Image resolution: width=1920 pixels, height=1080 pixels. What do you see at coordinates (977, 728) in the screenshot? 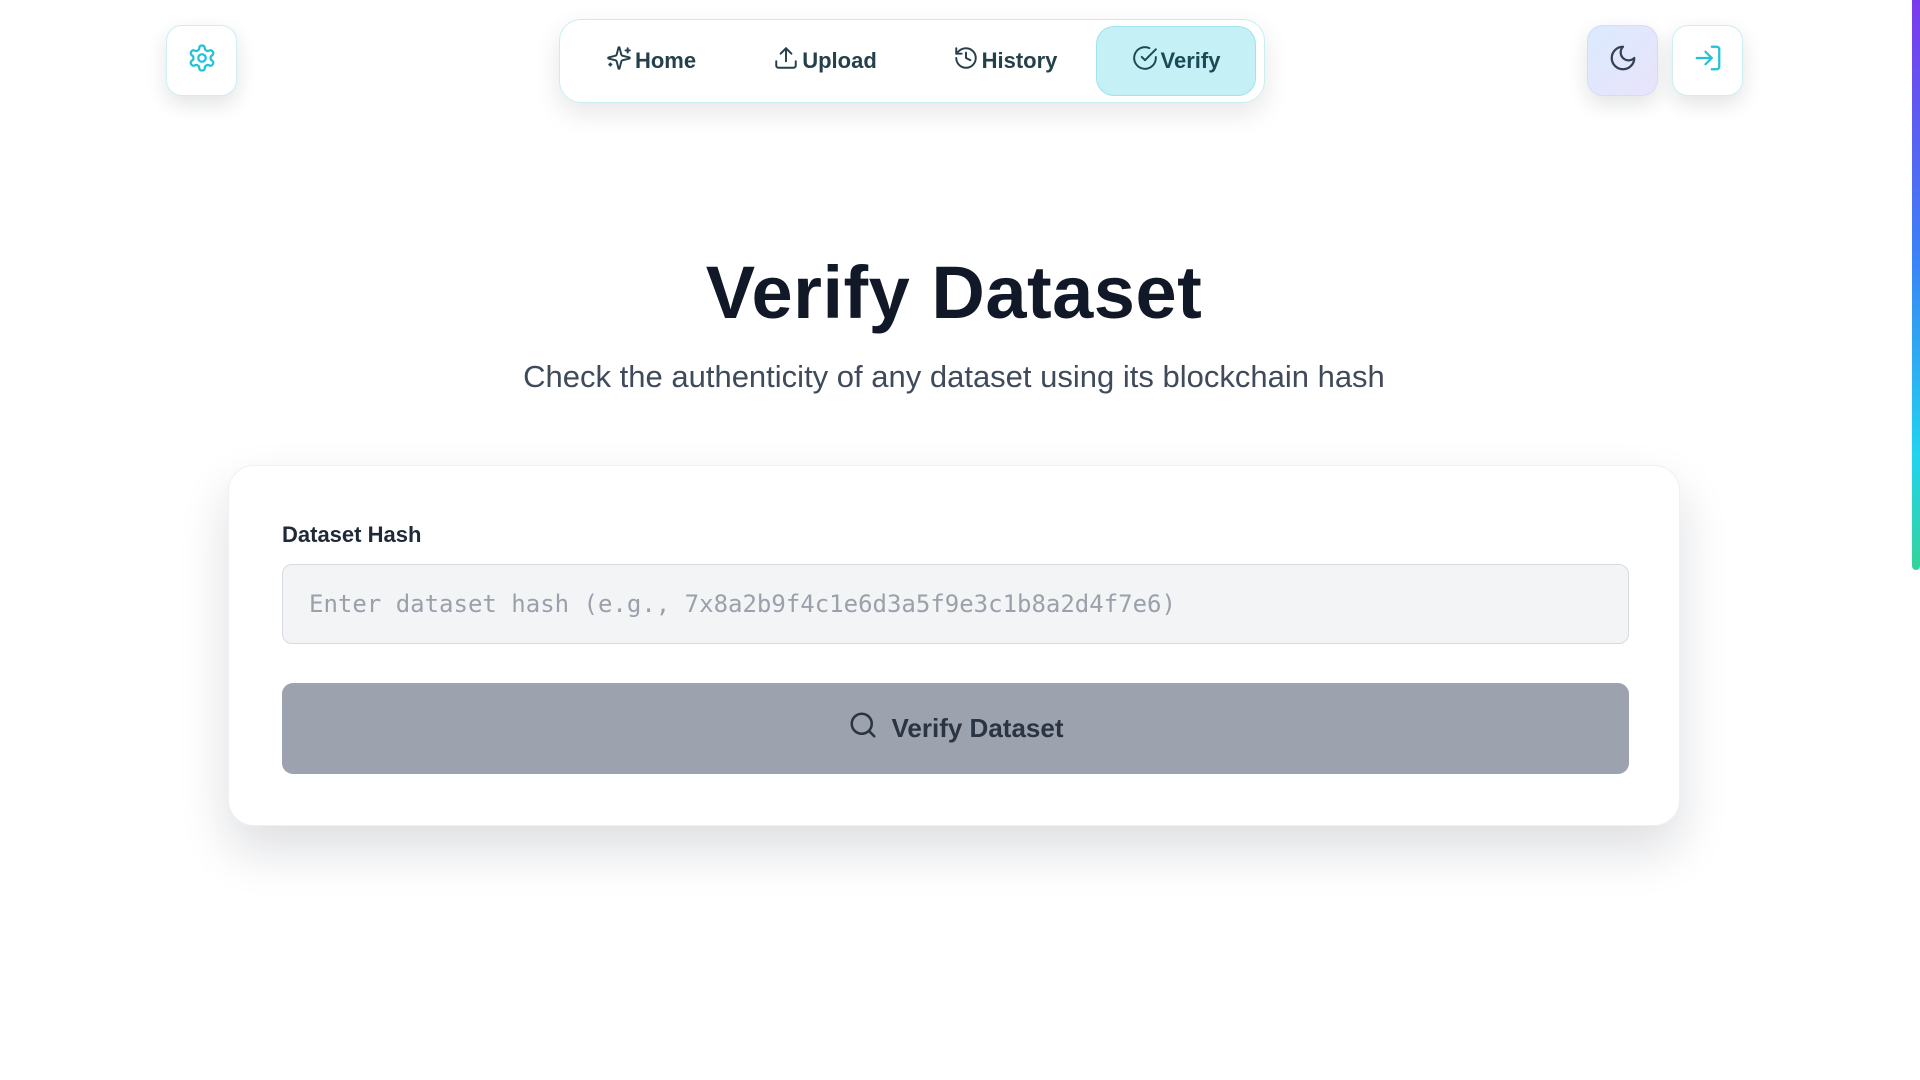
I see `verify-dataset-button-label: Verify Dataset` at bounding box center [977, 728].